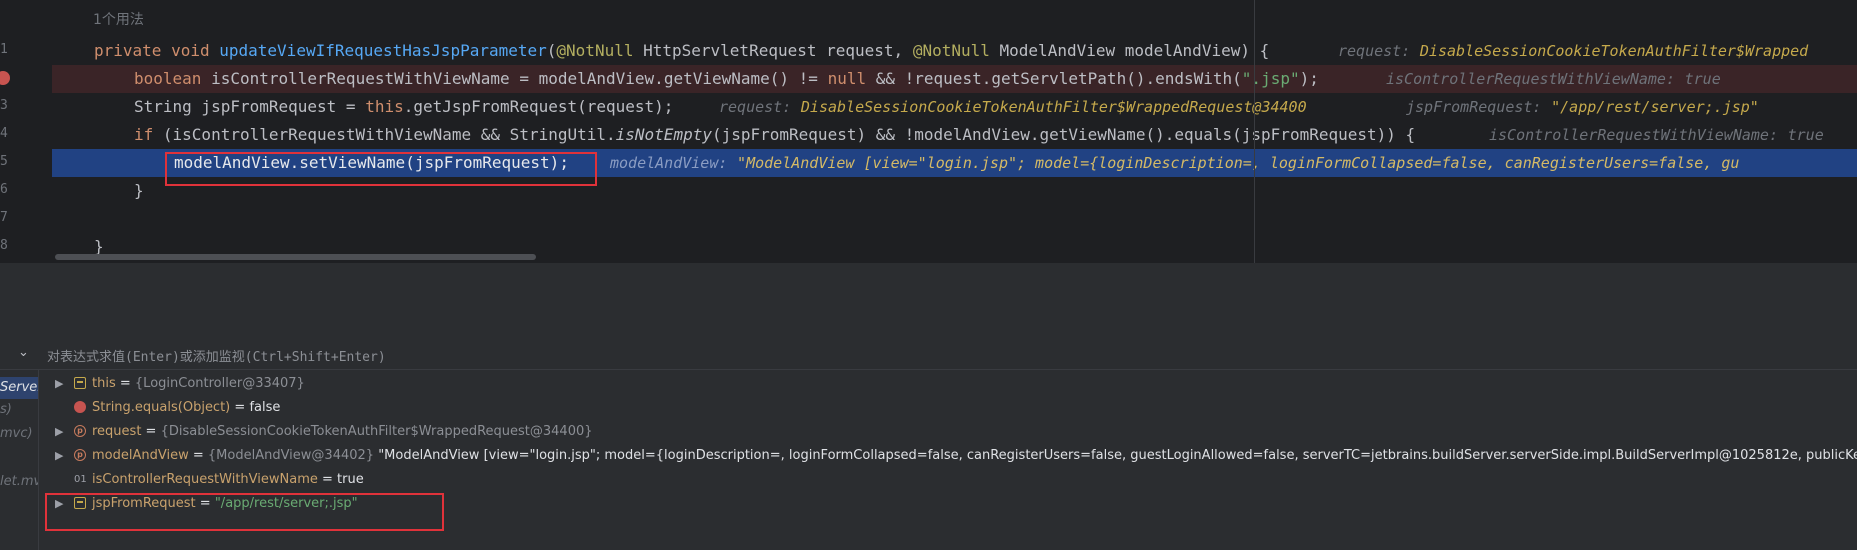 The image size is (1857, 550). What do you see at coordinates (80, 479) in the screenshot?
I see `local-variable-icon: 01` at bounding box center [80, 479].